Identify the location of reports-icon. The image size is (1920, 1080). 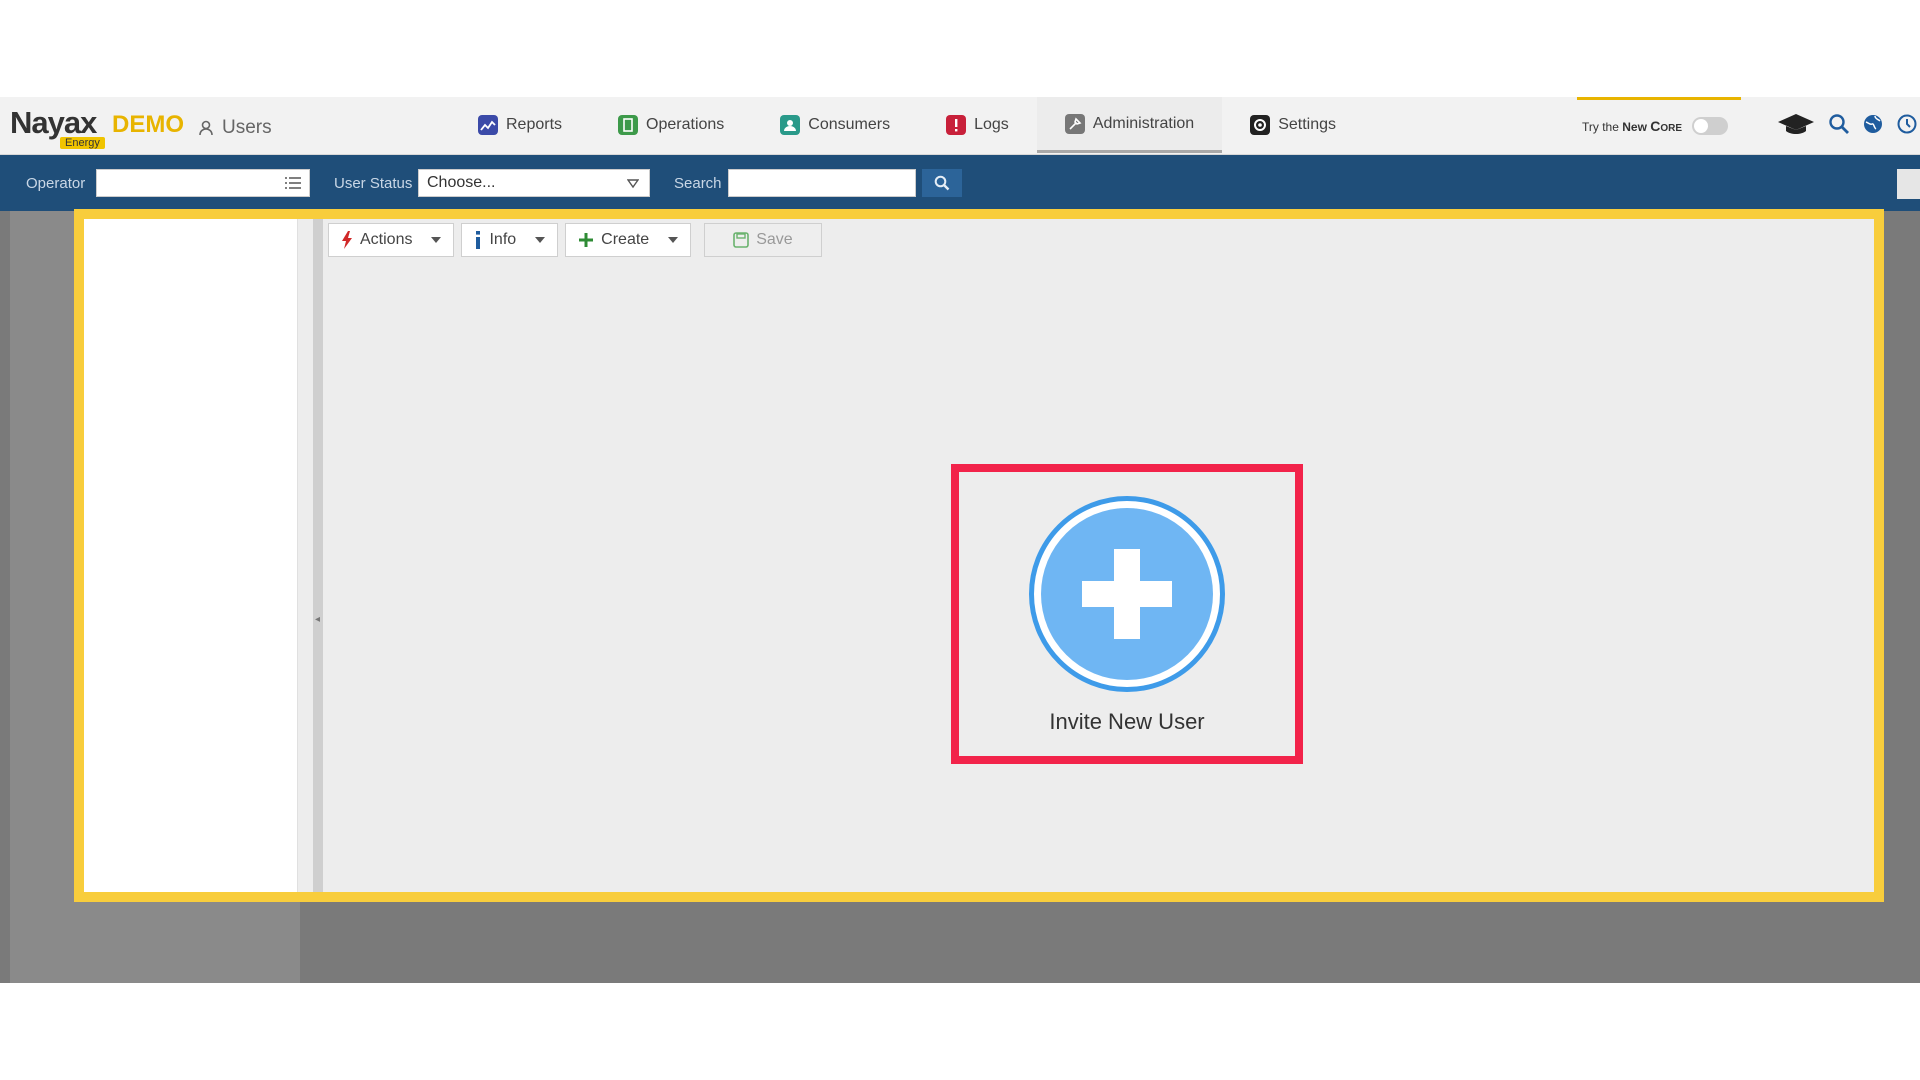
(488, 125).